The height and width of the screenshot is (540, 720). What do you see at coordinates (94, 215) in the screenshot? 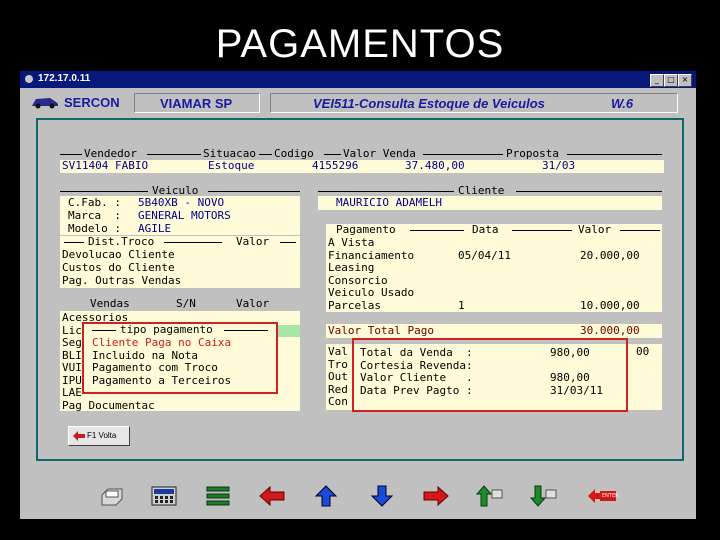
I see `veiculo-label-2: Marca :` at bounding box center [94, 215].